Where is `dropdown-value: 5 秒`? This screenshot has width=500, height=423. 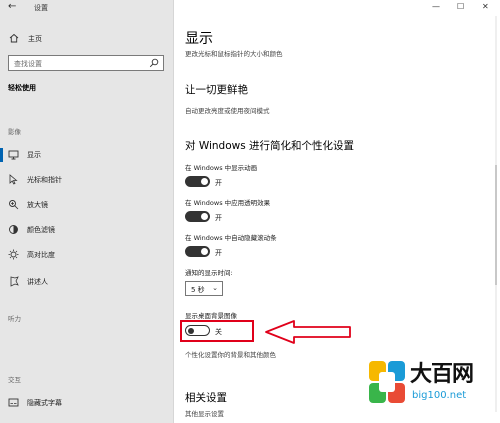
dropdown-value: 5 秒 is located at coordinates (198, 290).